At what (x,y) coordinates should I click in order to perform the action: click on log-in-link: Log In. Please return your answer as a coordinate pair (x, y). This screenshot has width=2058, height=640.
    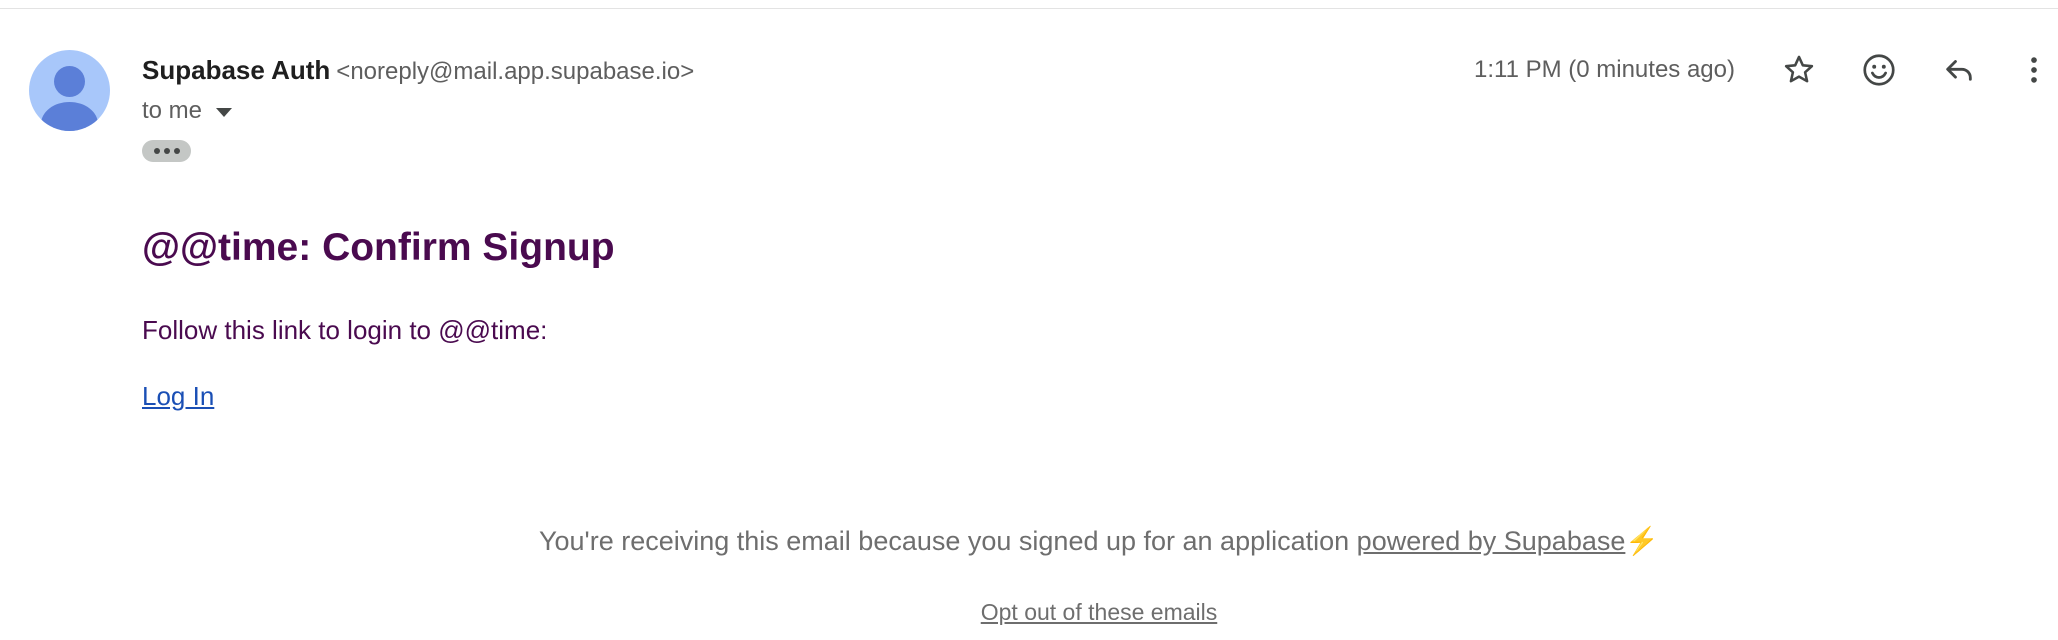
    Looking at the image, I should click on (178, 396).